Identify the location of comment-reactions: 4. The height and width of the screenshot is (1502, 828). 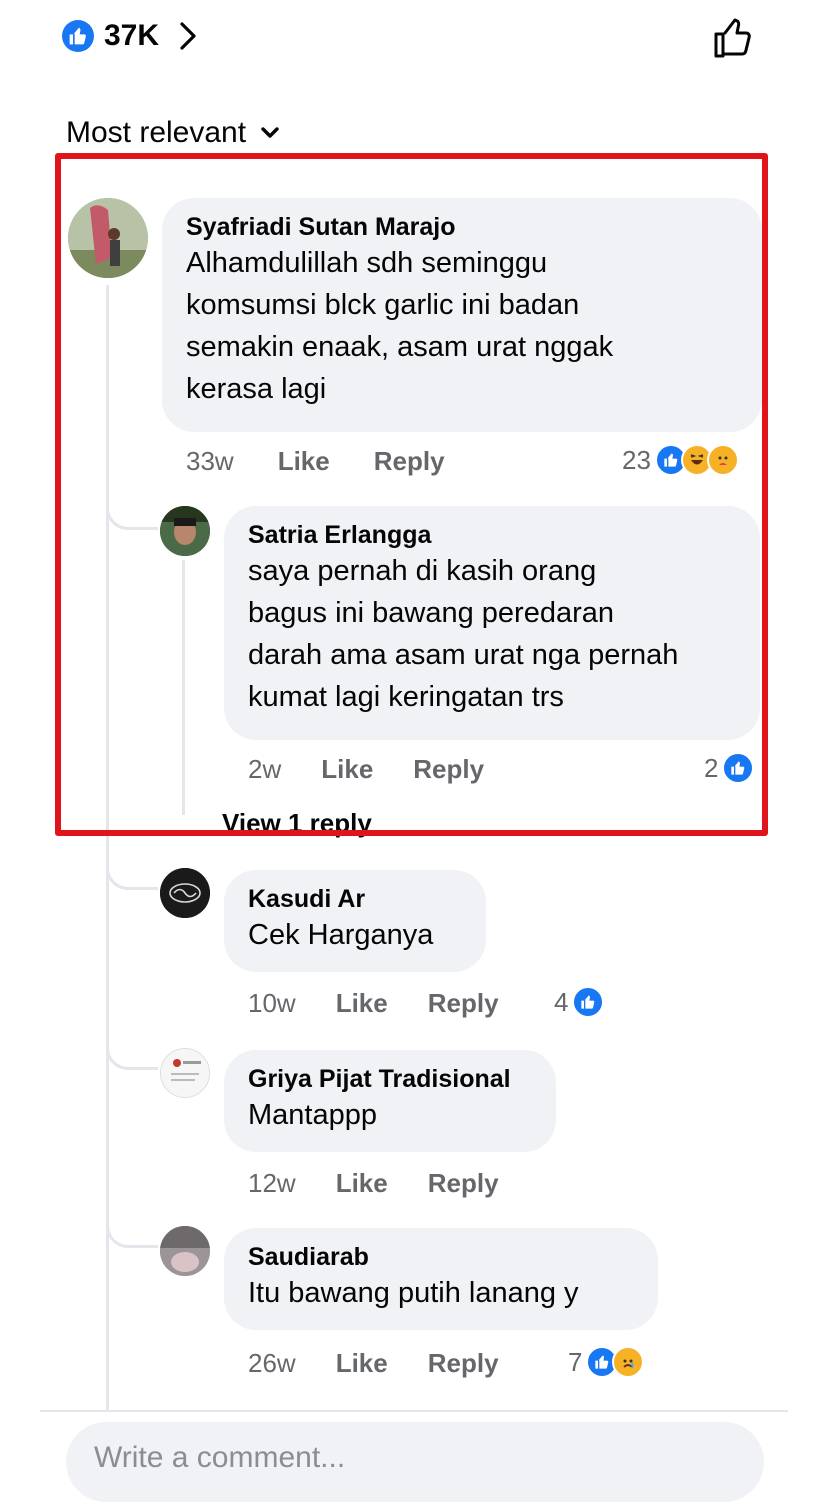
(579, 1002).